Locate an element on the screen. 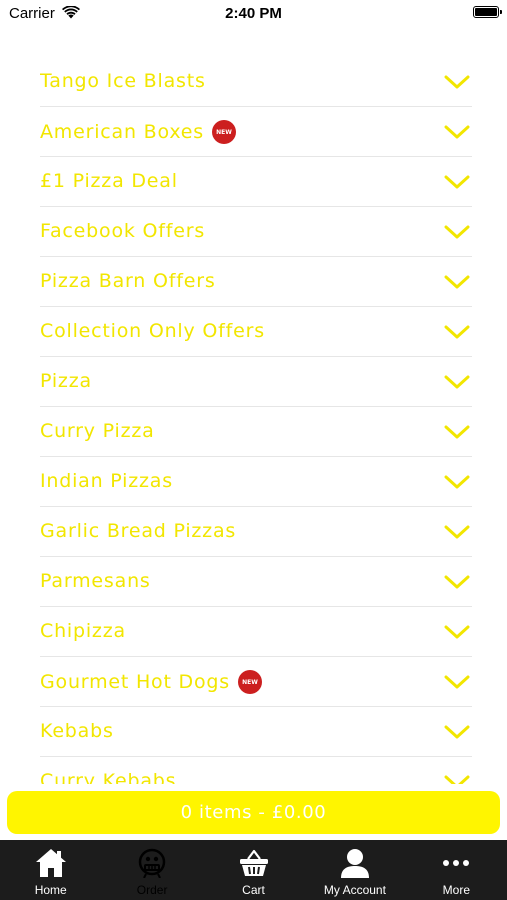  order-icon is located at coordinates (152, 863).